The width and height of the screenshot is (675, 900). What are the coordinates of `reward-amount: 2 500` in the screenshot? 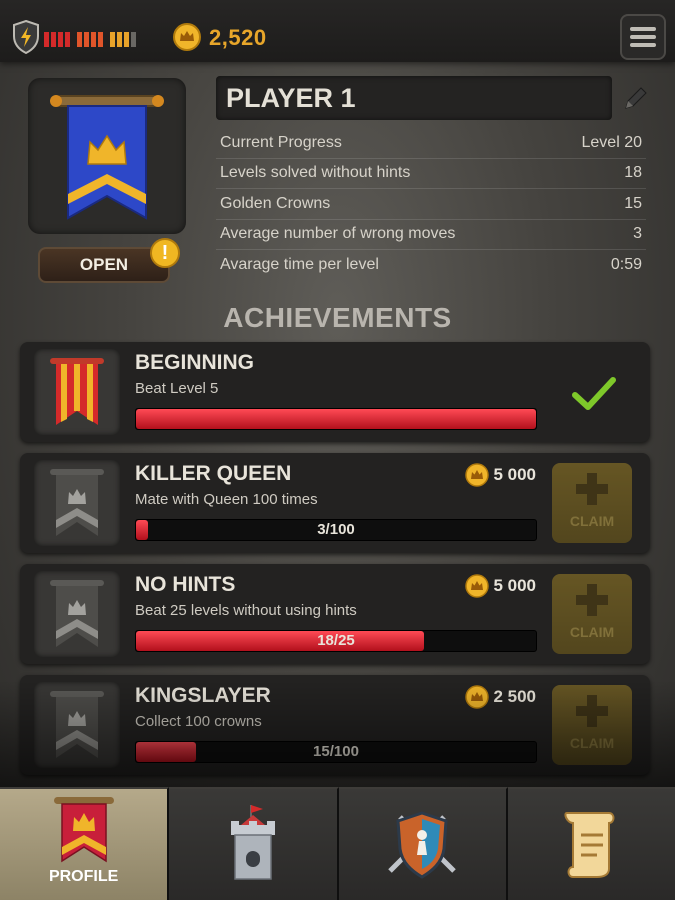 It's located at (514, 696).